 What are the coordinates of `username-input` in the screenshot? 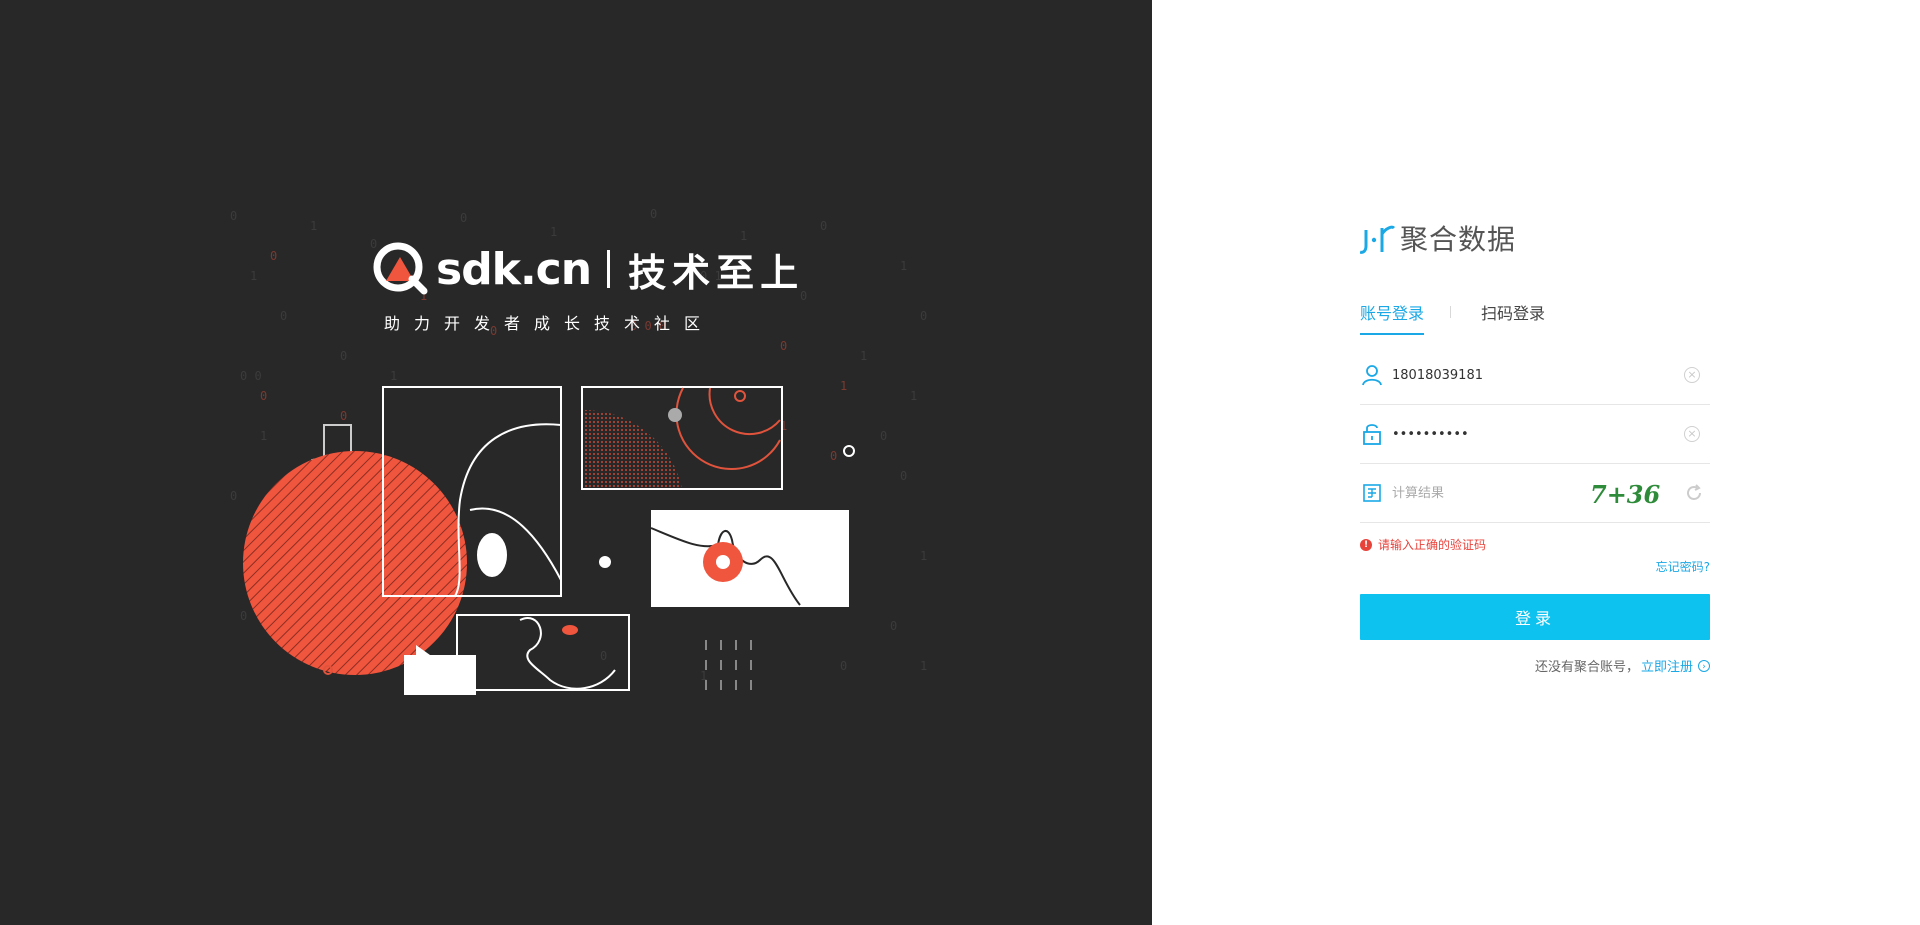 It's located at (1538, 375).